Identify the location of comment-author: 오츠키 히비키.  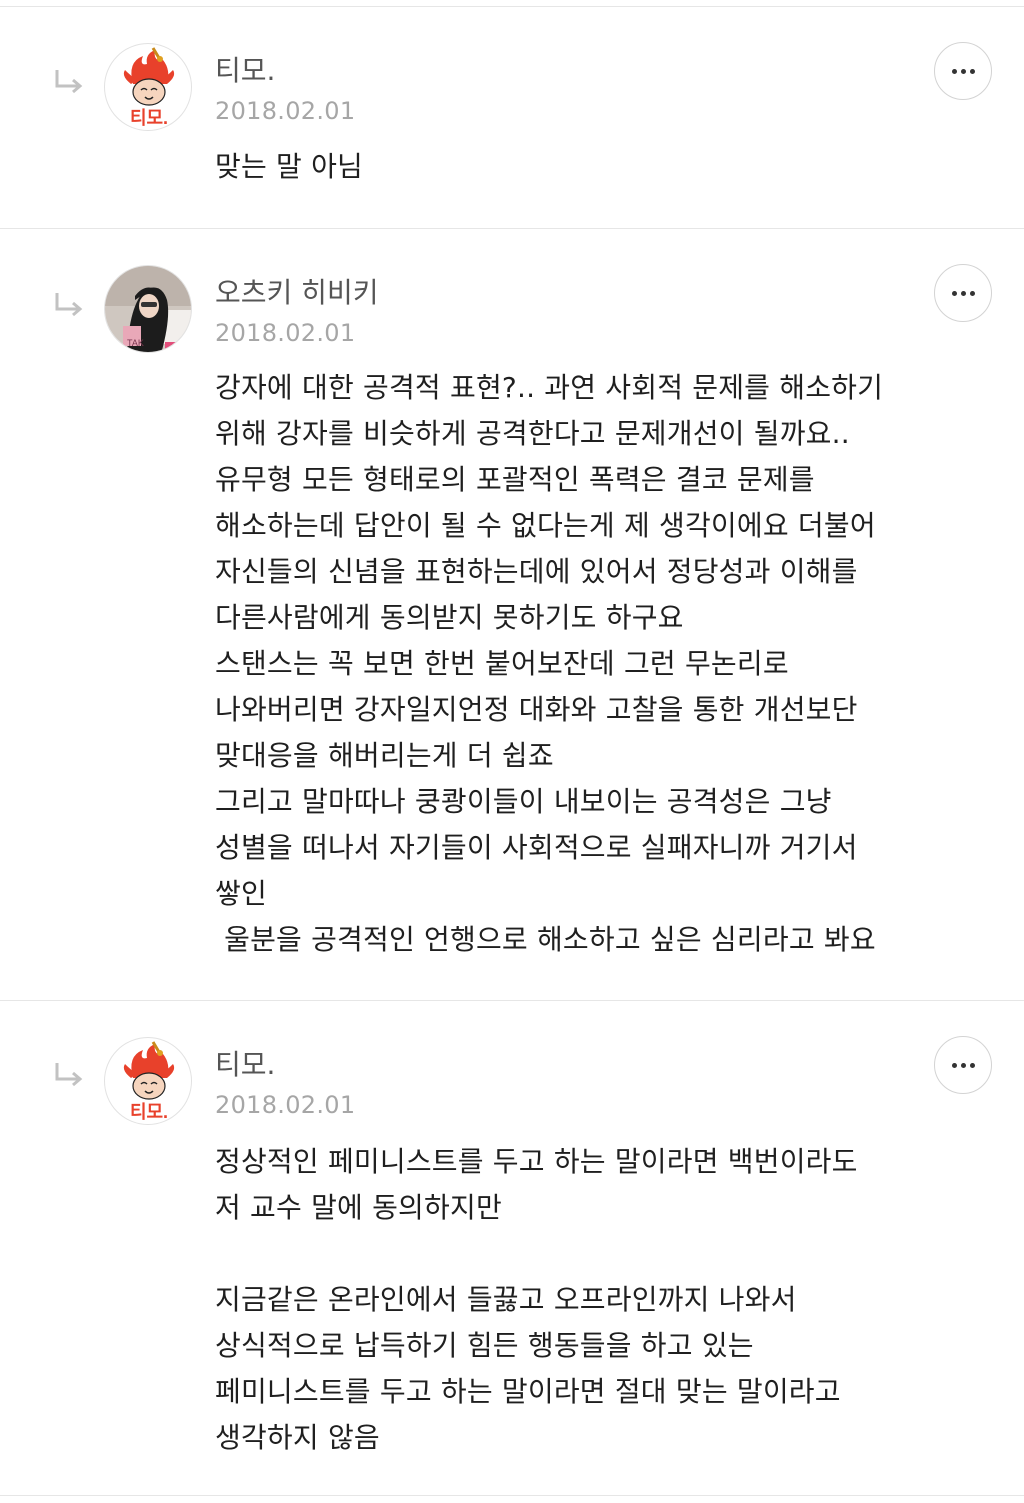
(296, 293).